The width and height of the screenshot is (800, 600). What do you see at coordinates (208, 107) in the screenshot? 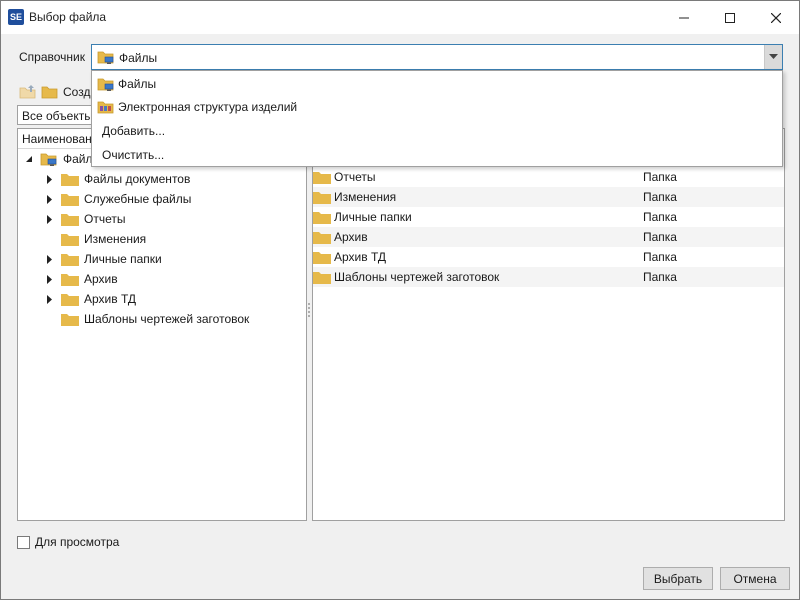
I see `dropdown-item-label: Электронная структура изделий` at bounding box center [208, 107].